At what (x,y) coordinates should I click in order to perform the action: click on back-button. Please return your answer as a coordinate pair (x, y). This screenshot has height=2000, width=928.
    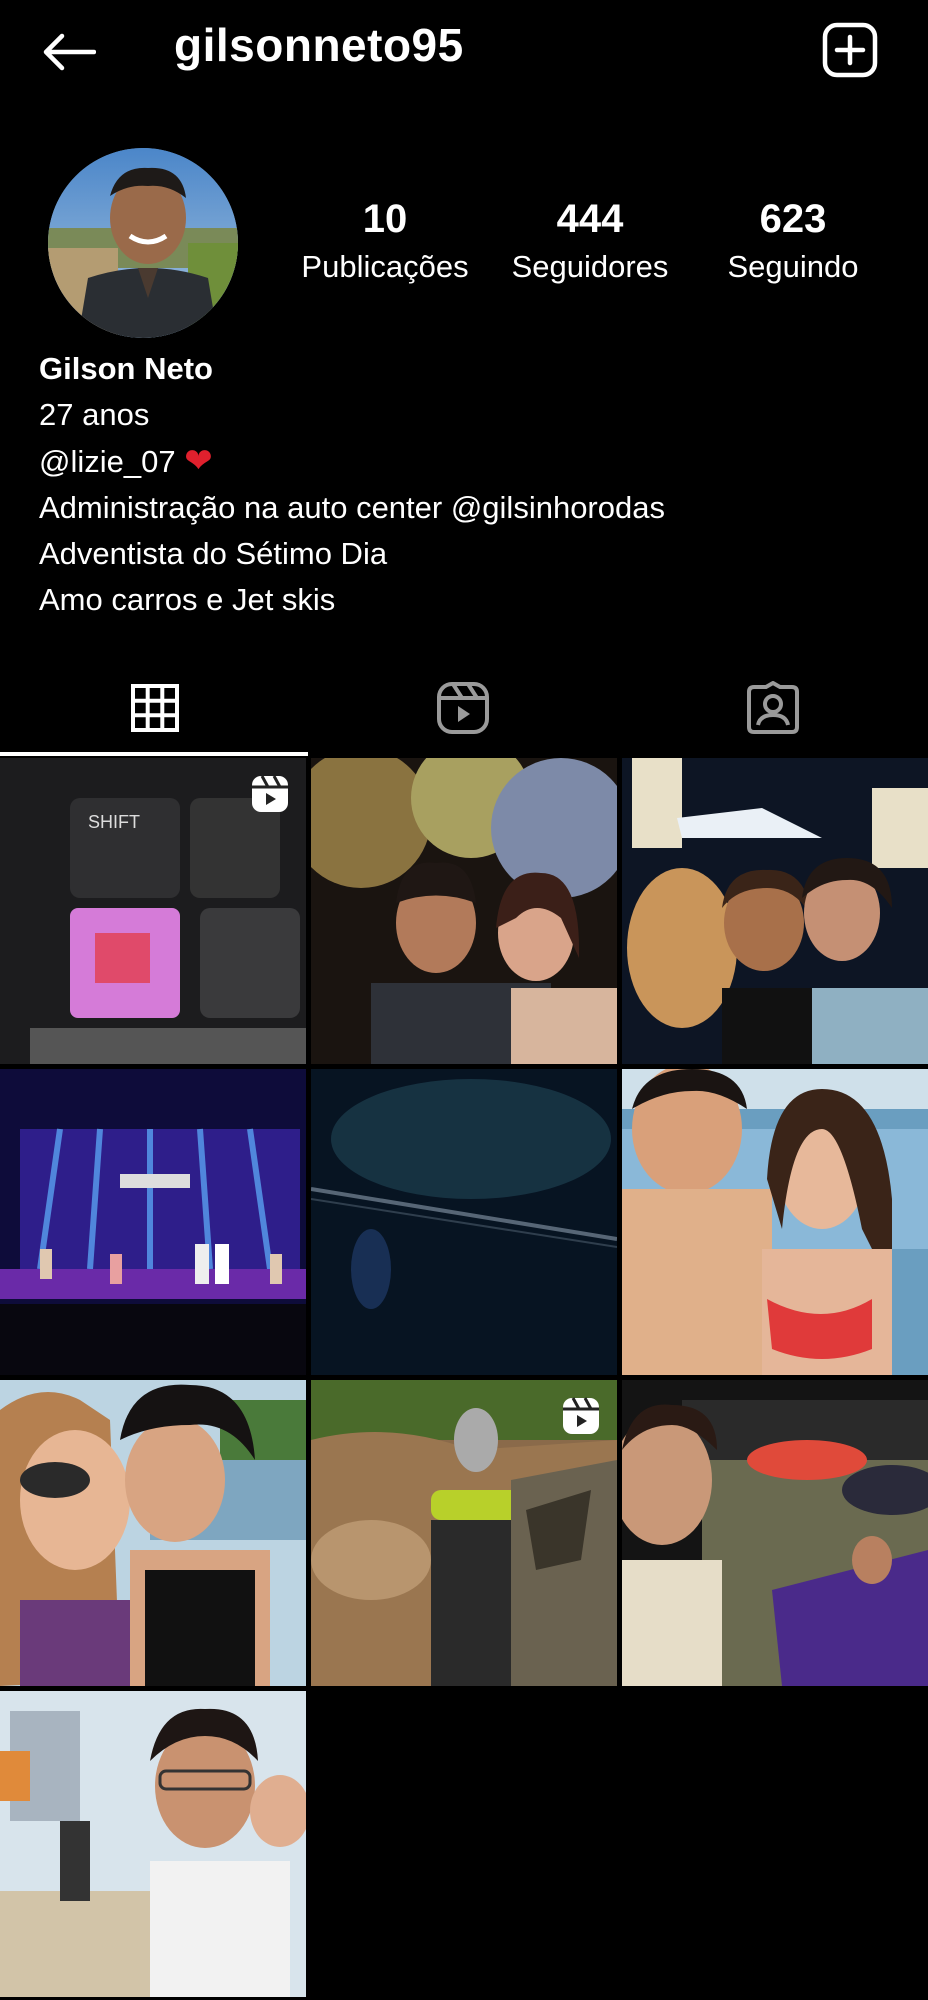
    Looking at the image, I should click on (68, 52).